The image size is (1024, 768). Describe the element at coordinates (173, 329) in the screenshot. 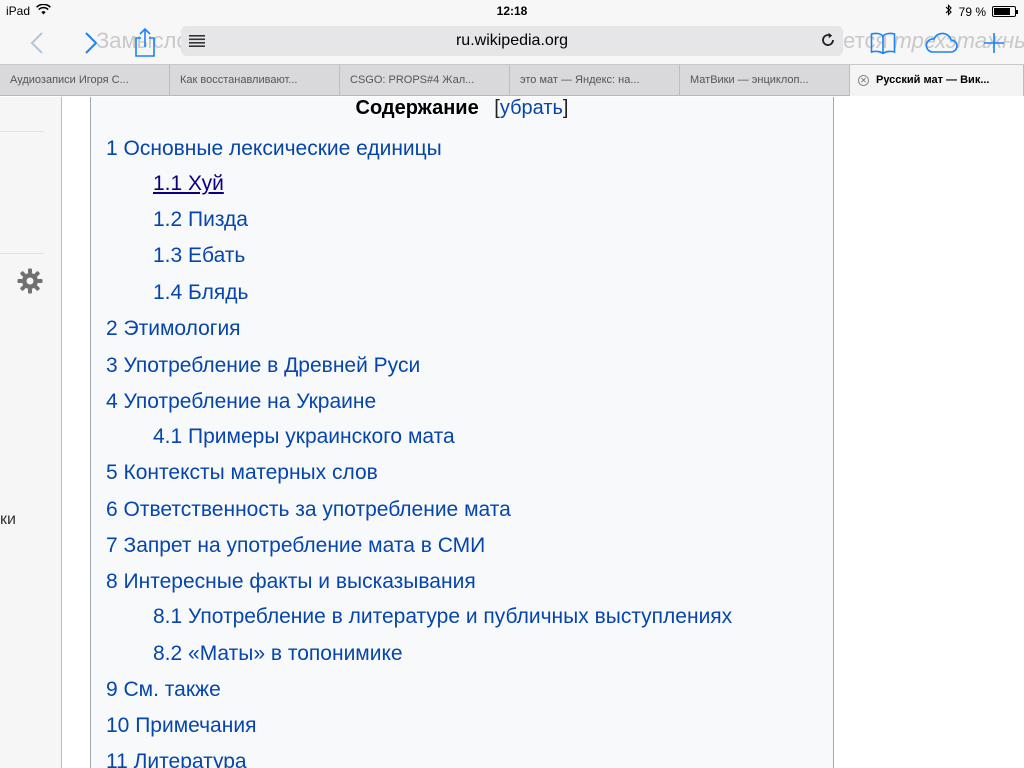

I see `toc-item: 2 Этимология` at that location.